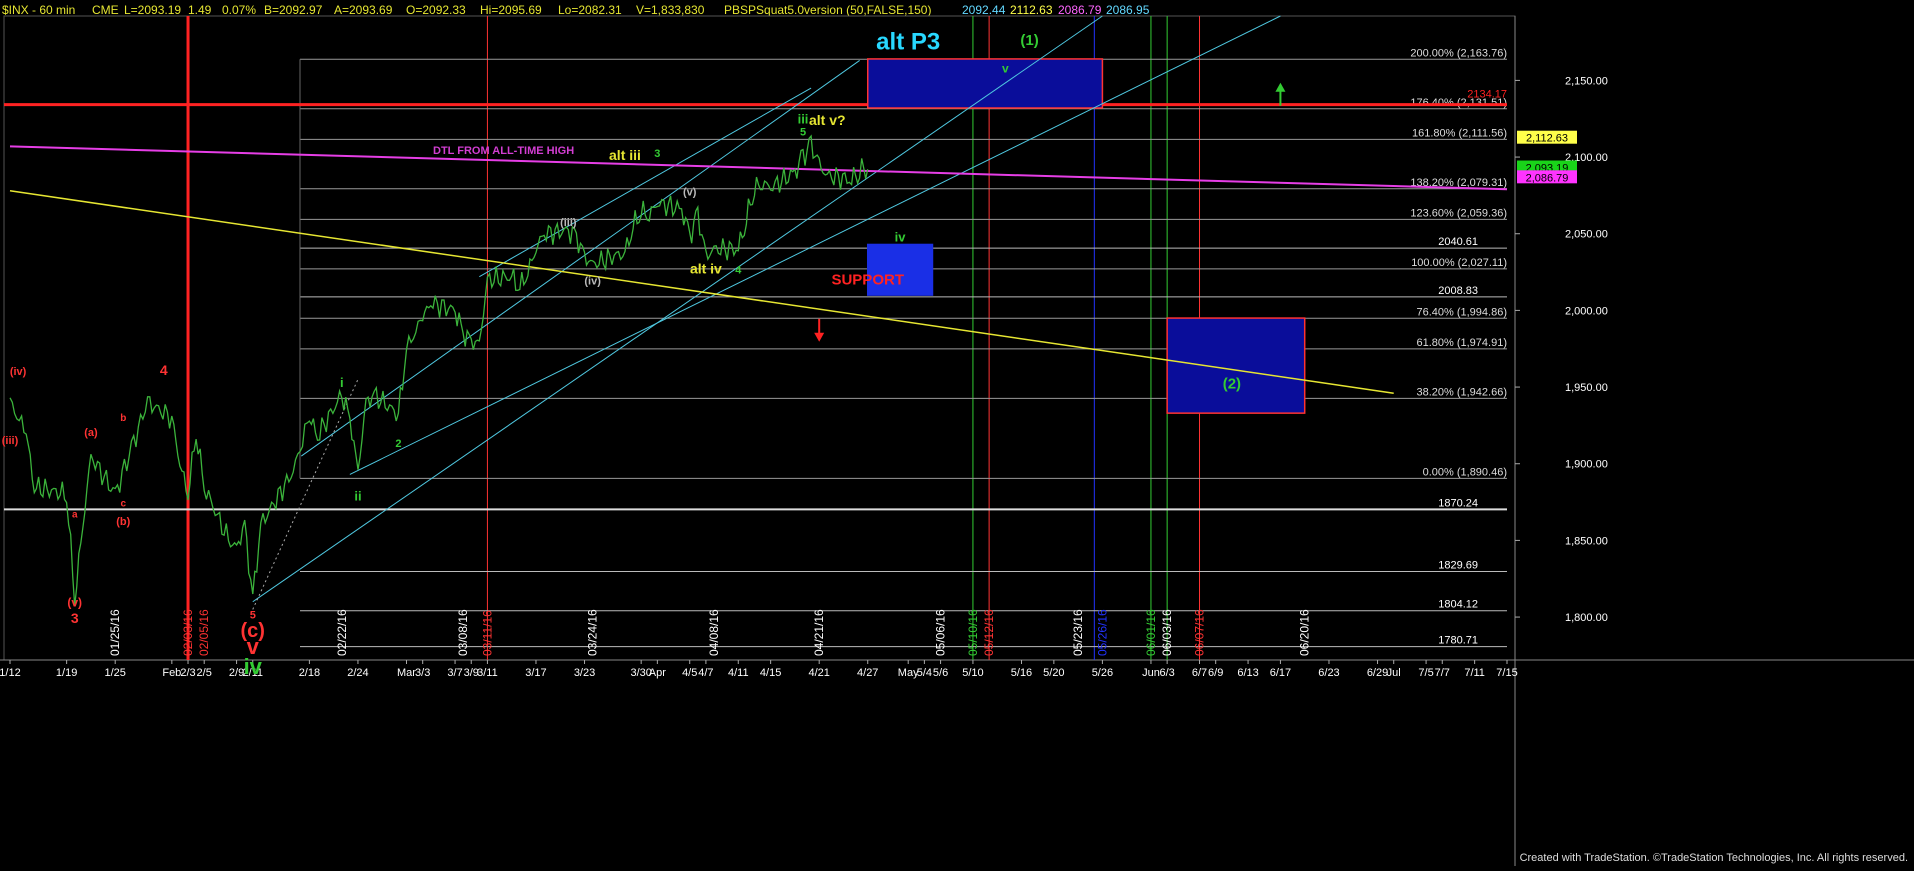  Describe the element at coordinates (1078, 632) in the screenshot. I see `date-label: 05/23/16` at that location.